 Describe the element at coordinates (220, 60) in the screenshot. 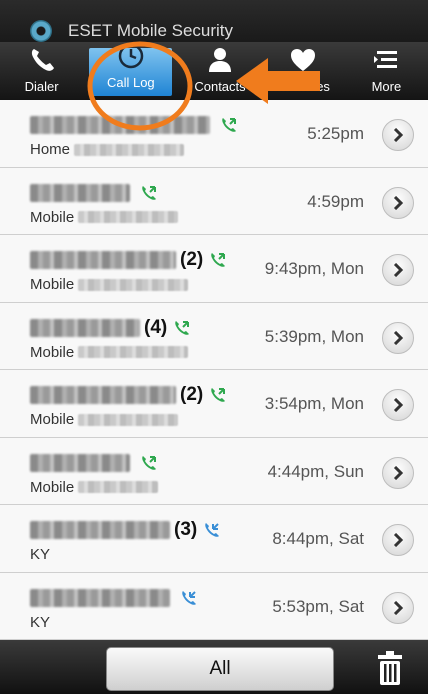

I see `person-icon` at that location.